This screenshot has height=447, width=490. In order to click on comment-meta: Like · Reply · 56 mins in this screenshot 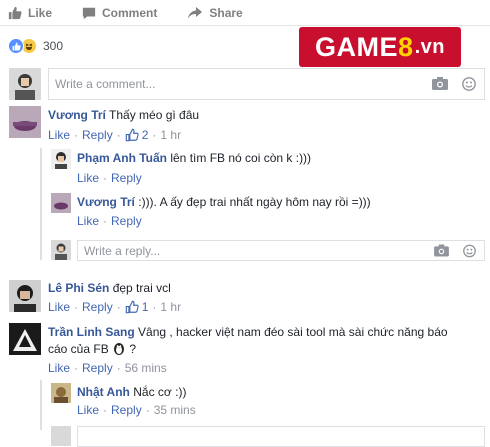, I will do `click(107, 368)`.